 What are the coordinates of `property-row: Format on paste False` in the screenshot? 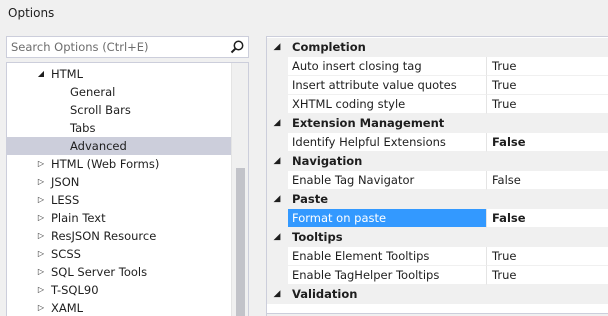 It's located at (437, 218).